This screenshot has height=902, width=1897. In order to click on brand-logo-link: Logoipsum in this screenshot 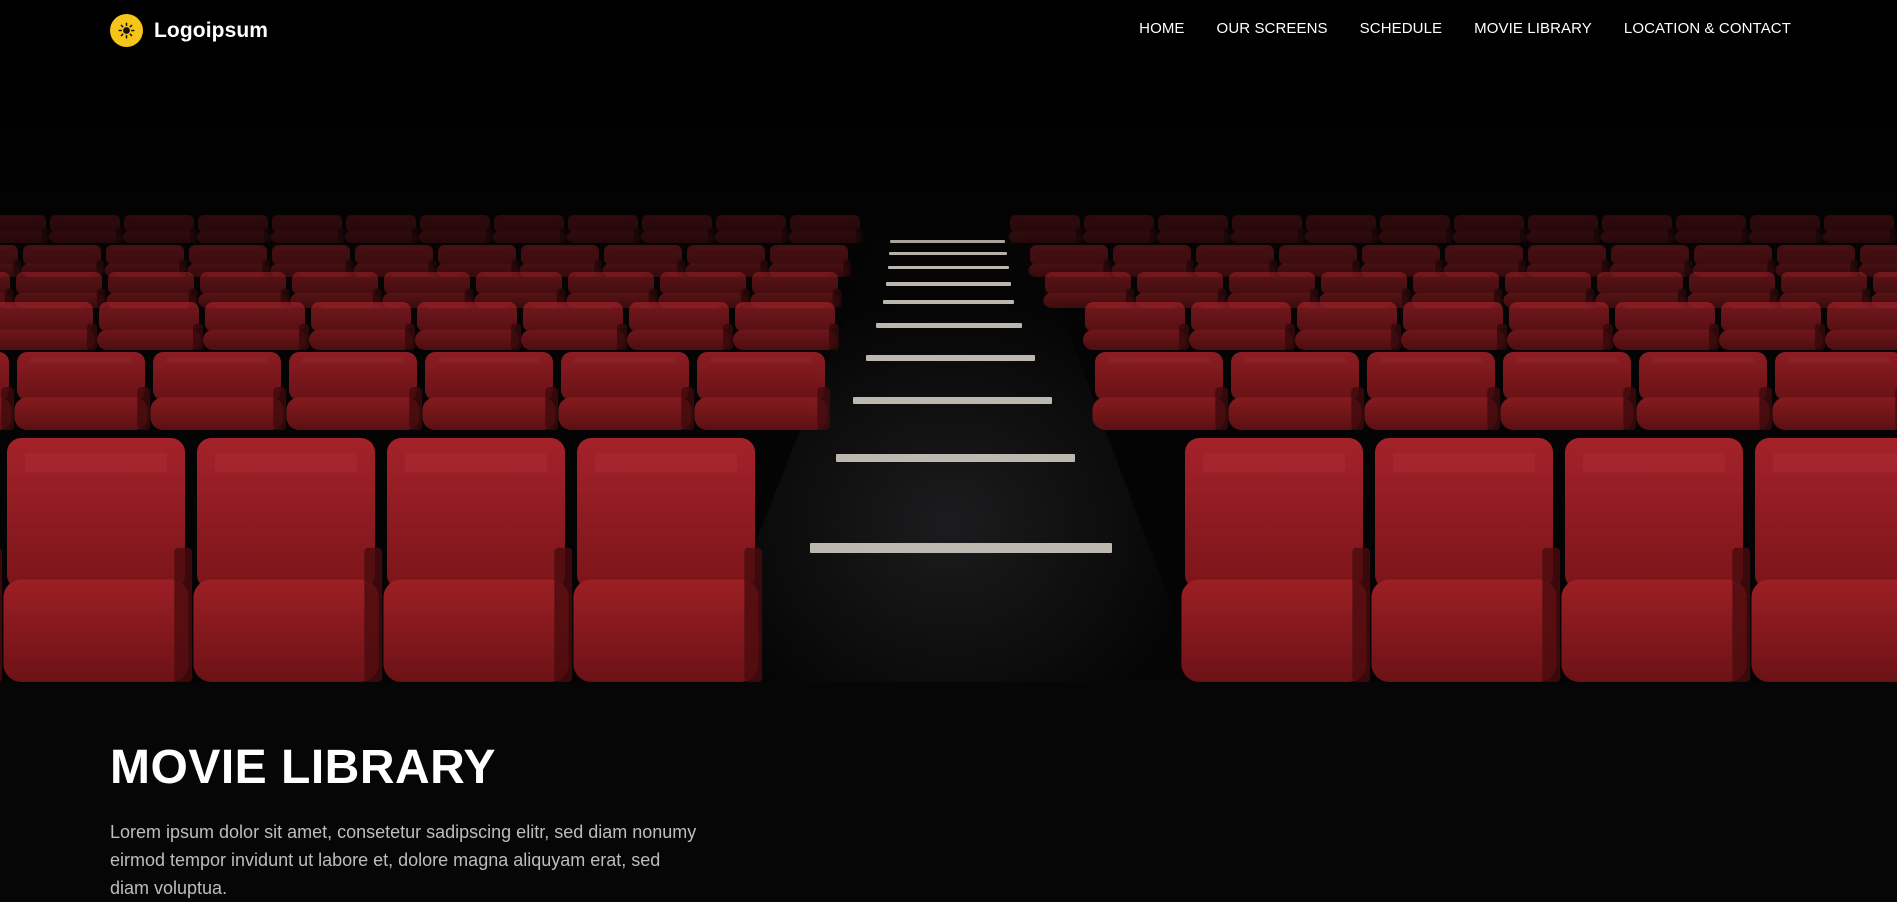, I will do `click(189, 30)`.